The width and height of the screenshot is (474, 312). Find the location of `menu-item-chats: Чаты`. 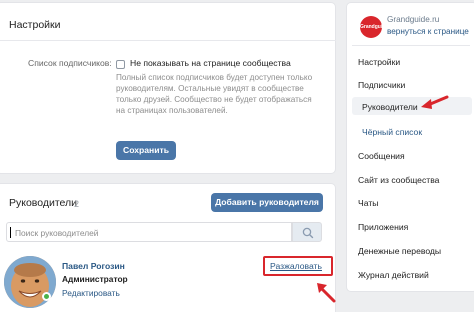

menu-item-chats: Чаты is located at coordinates (368, 203).